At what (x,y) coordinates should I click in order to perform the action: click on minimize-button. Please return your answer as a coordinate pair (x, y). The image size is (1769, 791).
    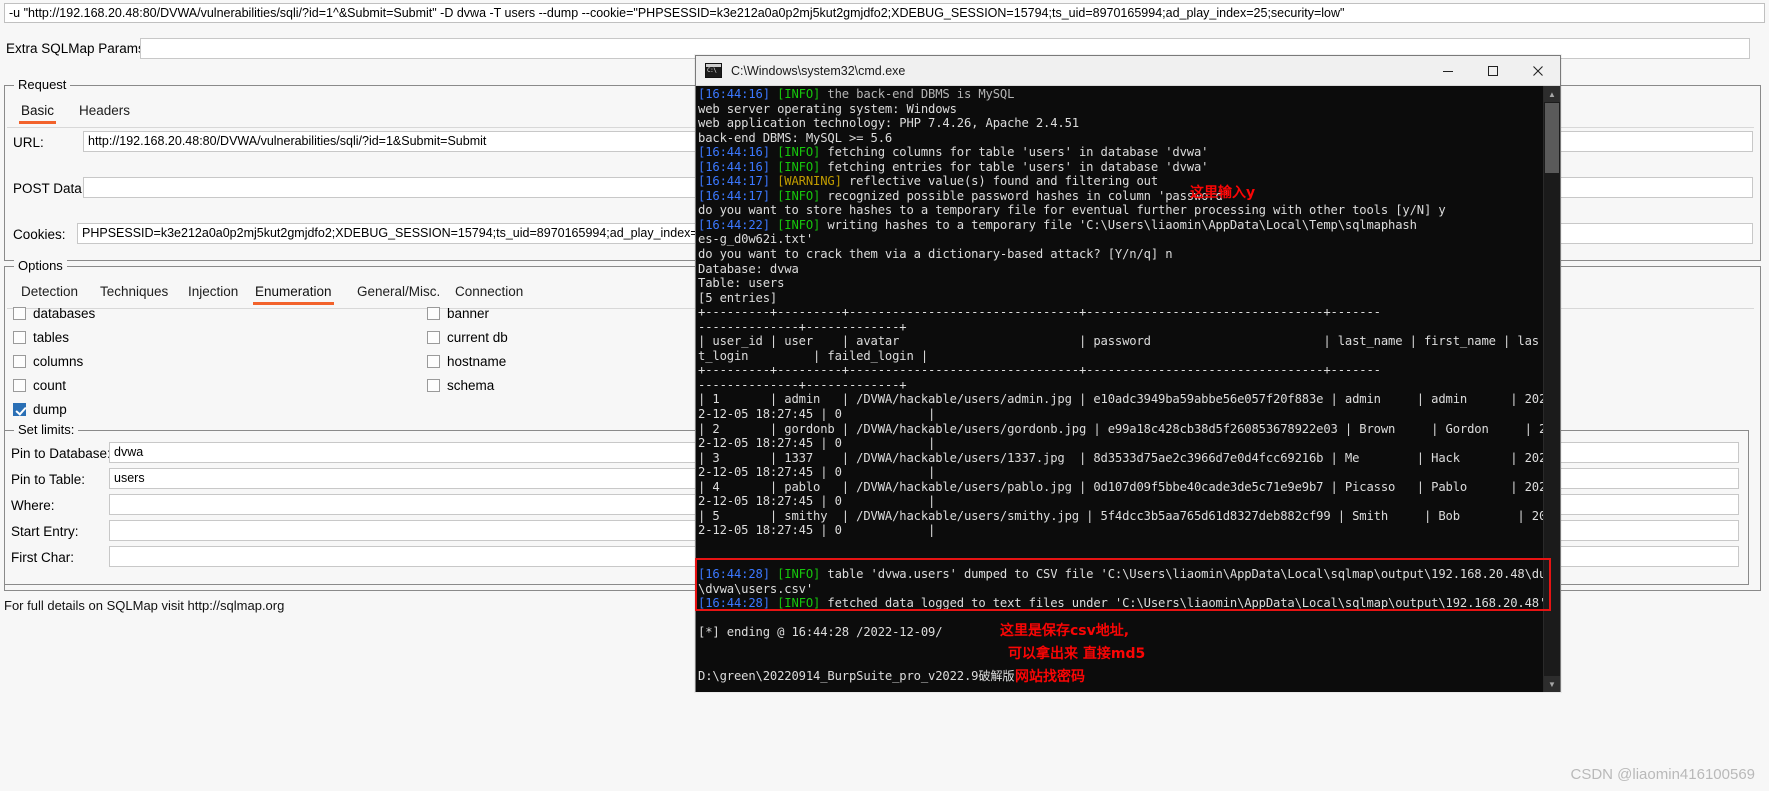
    Looking at the image, I should click on (1447, 70).